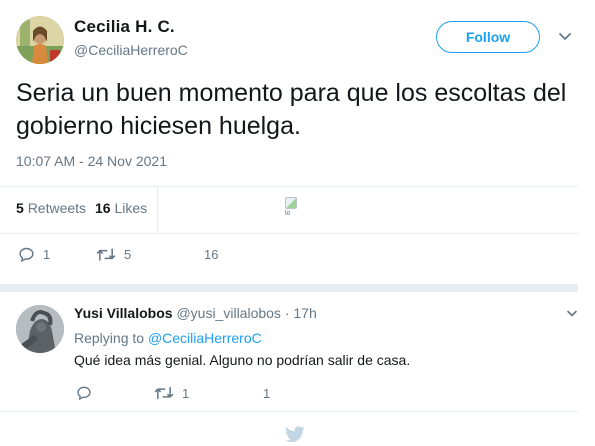  Describe the element at coordinates (295, 208) in the screenshot. I see `liker-avatar-image: lo` at that location.